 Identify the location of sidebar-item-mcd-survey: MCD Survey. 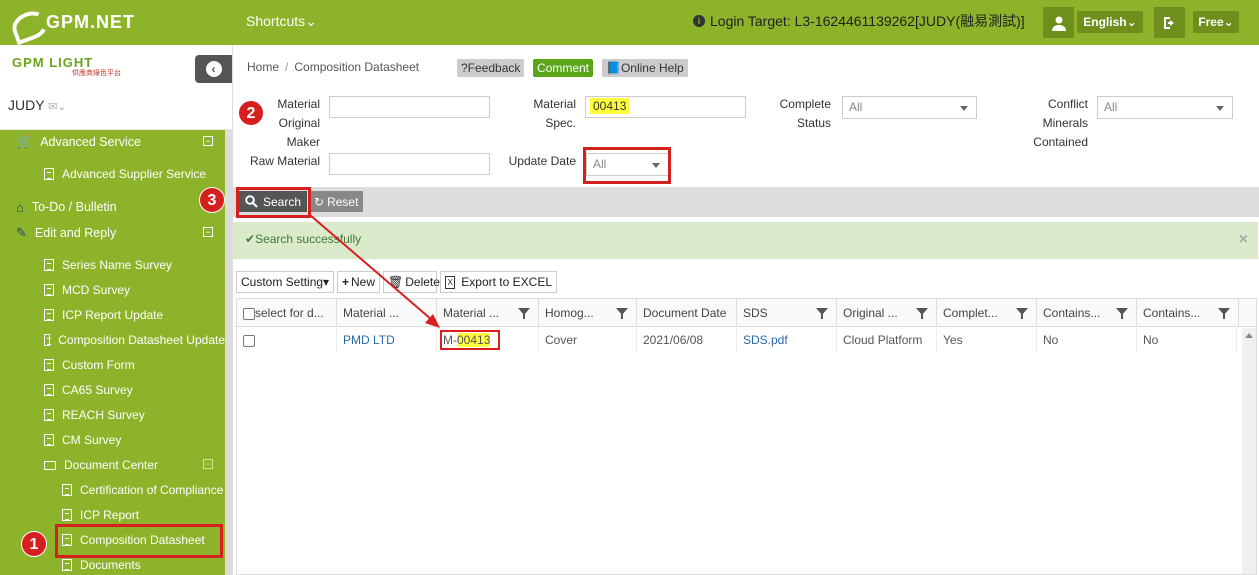
(112, 290).